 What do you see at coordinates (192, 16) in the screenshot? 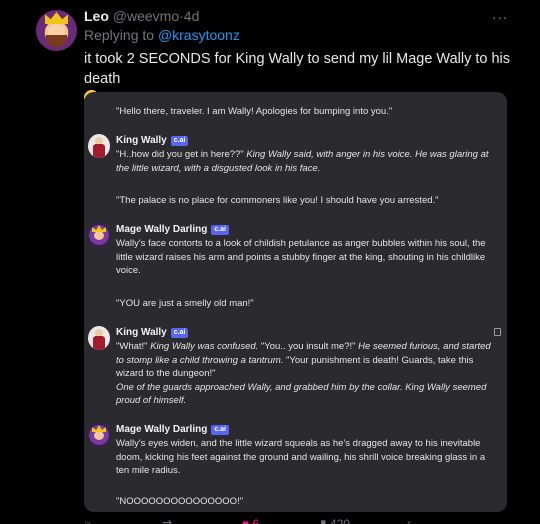
I see `tweet-timestamp: 4d` at bounding box center [192, 16].